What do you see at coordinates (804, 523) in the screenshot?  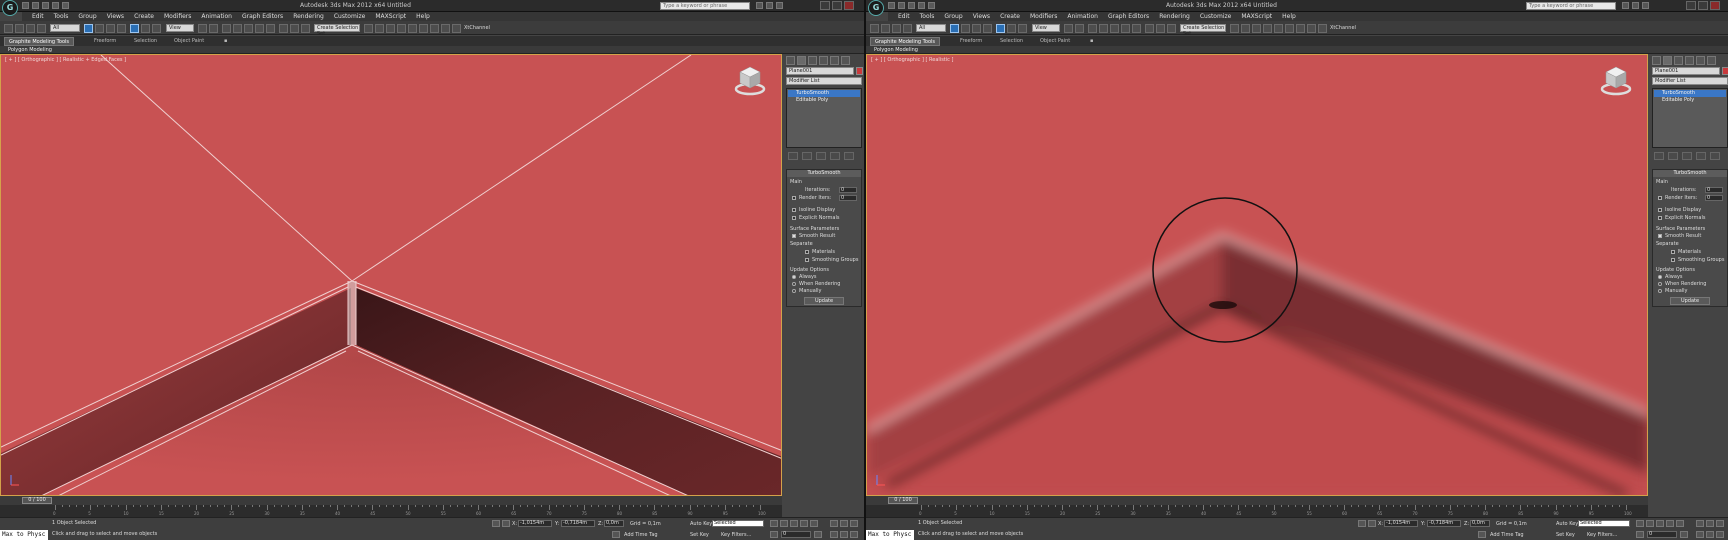 I see `next-frame-icon` at bounding box center [804, 523].